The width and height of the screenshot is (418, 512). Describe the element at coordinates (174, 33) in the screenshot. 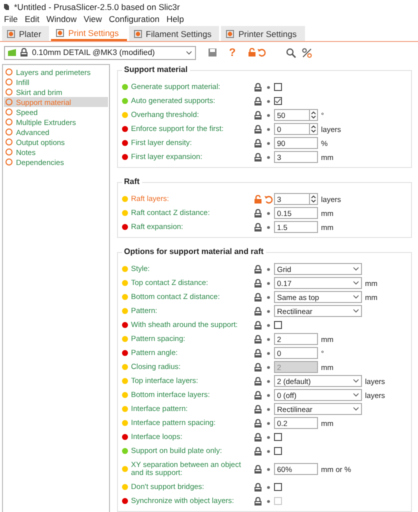

I see `tab: Filament Settings` at that location.